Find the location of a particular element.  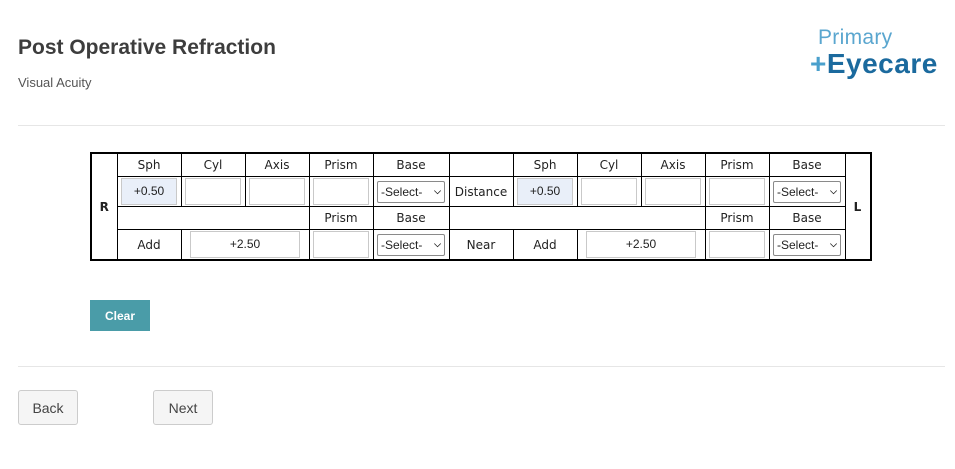

header-cyl-left: Cyl is located at coordinates (609, 164).